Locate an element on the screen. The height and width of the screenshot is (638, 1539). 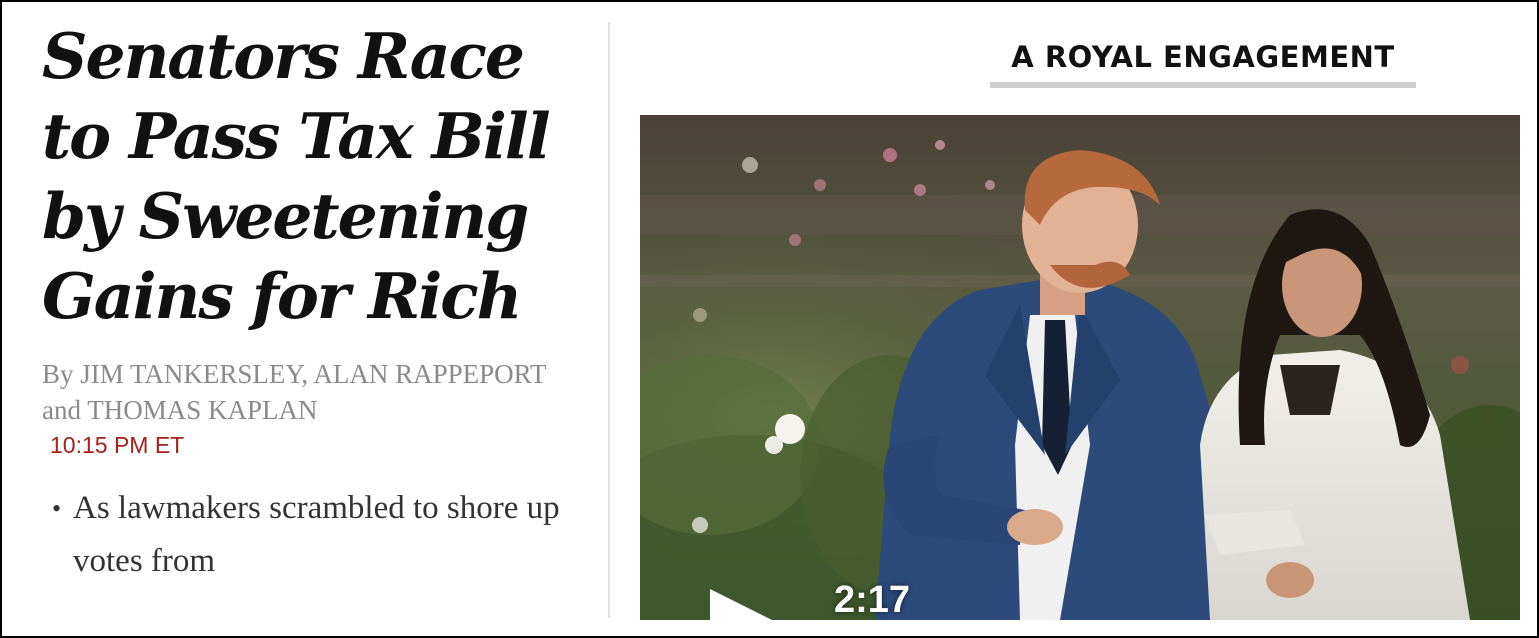
timestamp: 10:15 PM ET is located at coordinates (117, 445).